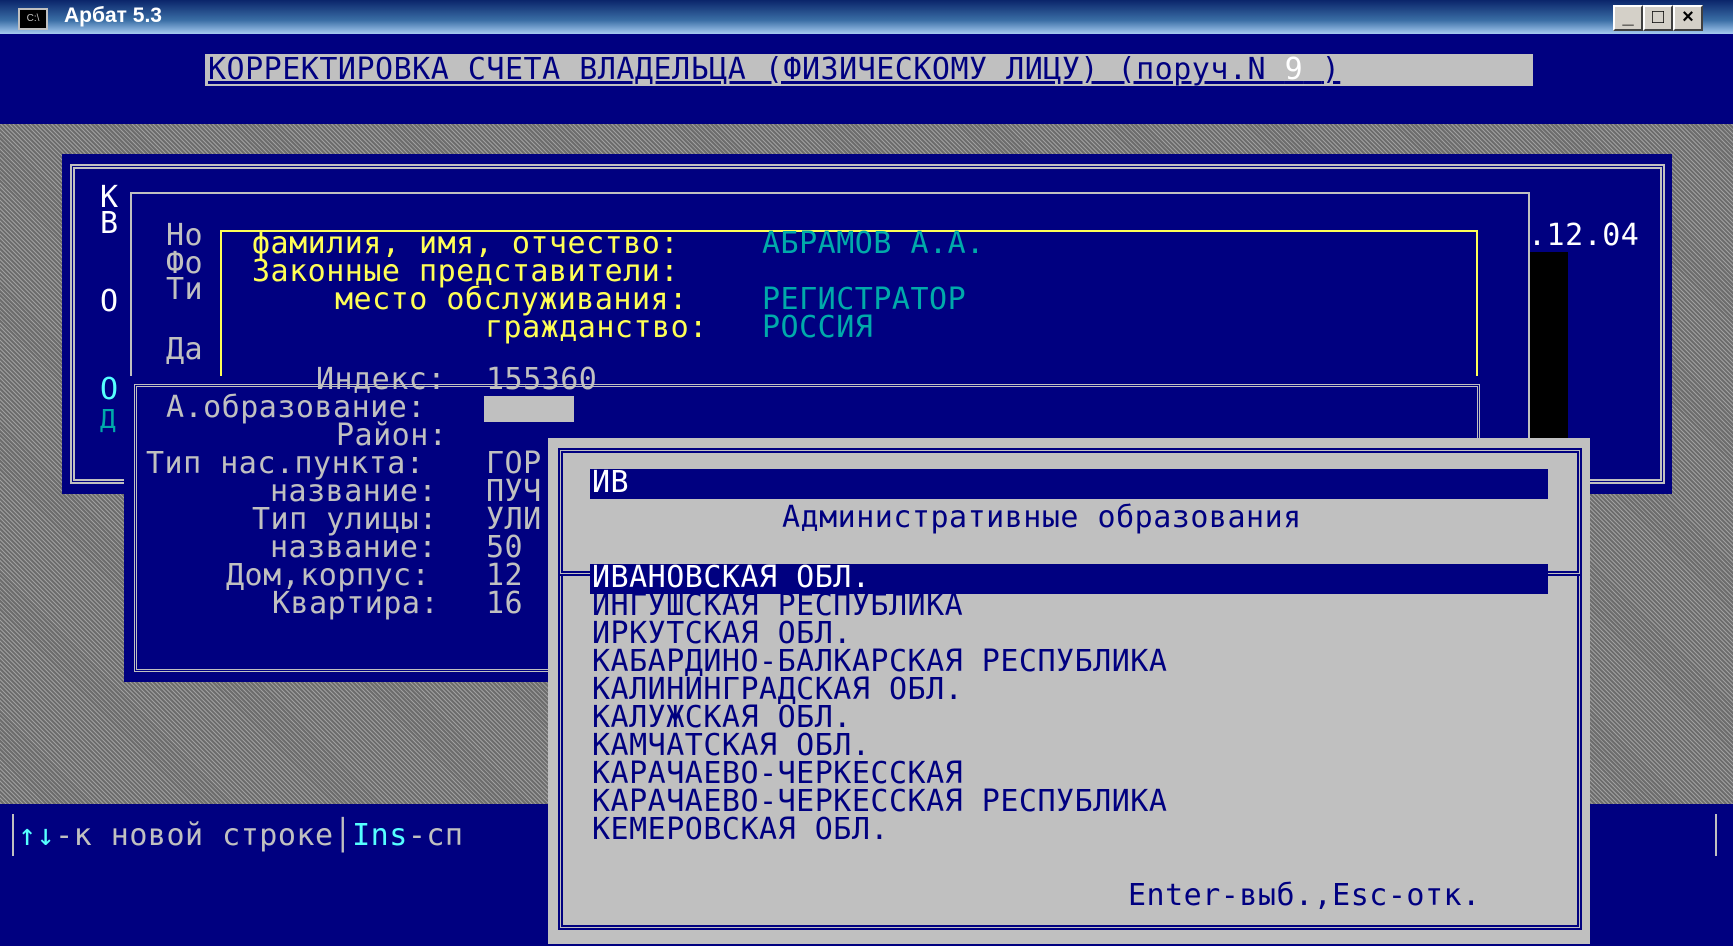 The image size is (1733, 946). What do you see at coordinates (740, 830) in the screenshot?
I see `list-item: КЕМЕРОВСКАЯ ОБЛ.` at bounding box center [740, 830].